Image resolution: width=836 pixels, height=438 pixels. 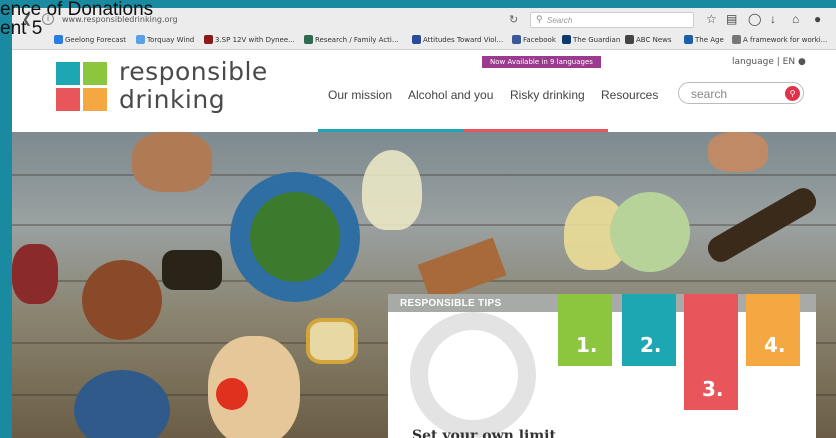 I want to click on tip-3: 3., so click(x=711, y=352).